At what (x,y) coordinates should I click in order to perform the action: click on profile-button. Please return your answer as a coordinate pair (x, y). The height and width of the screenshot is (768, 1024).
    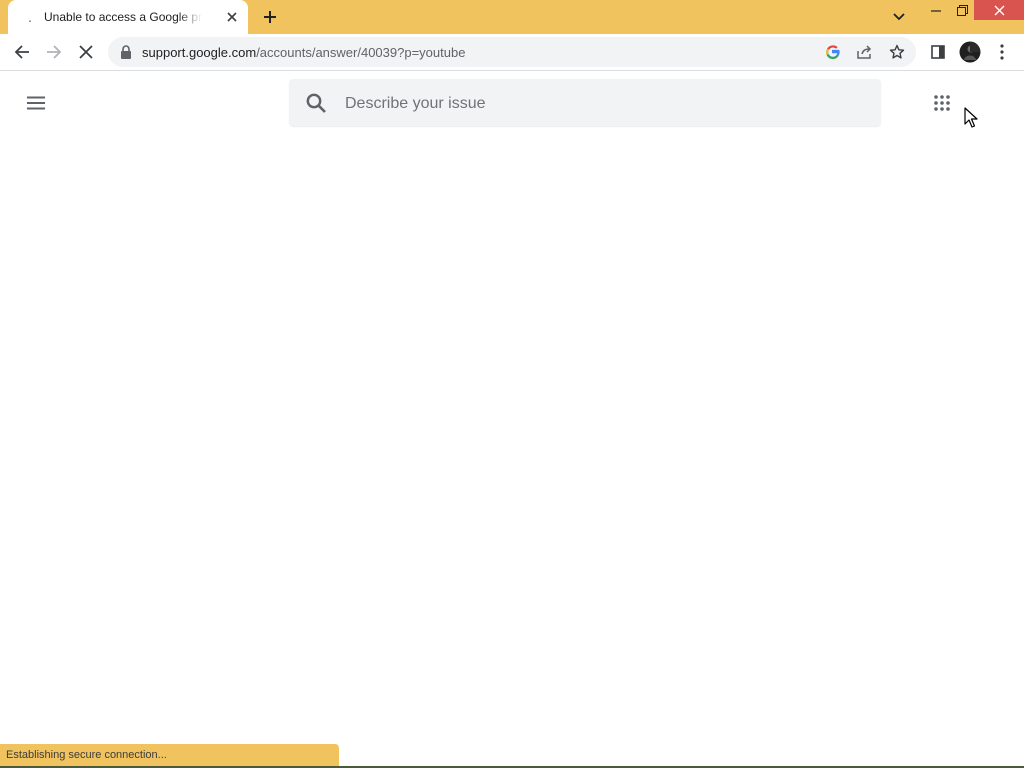
    Looking at the image, I should click on (970, 52).